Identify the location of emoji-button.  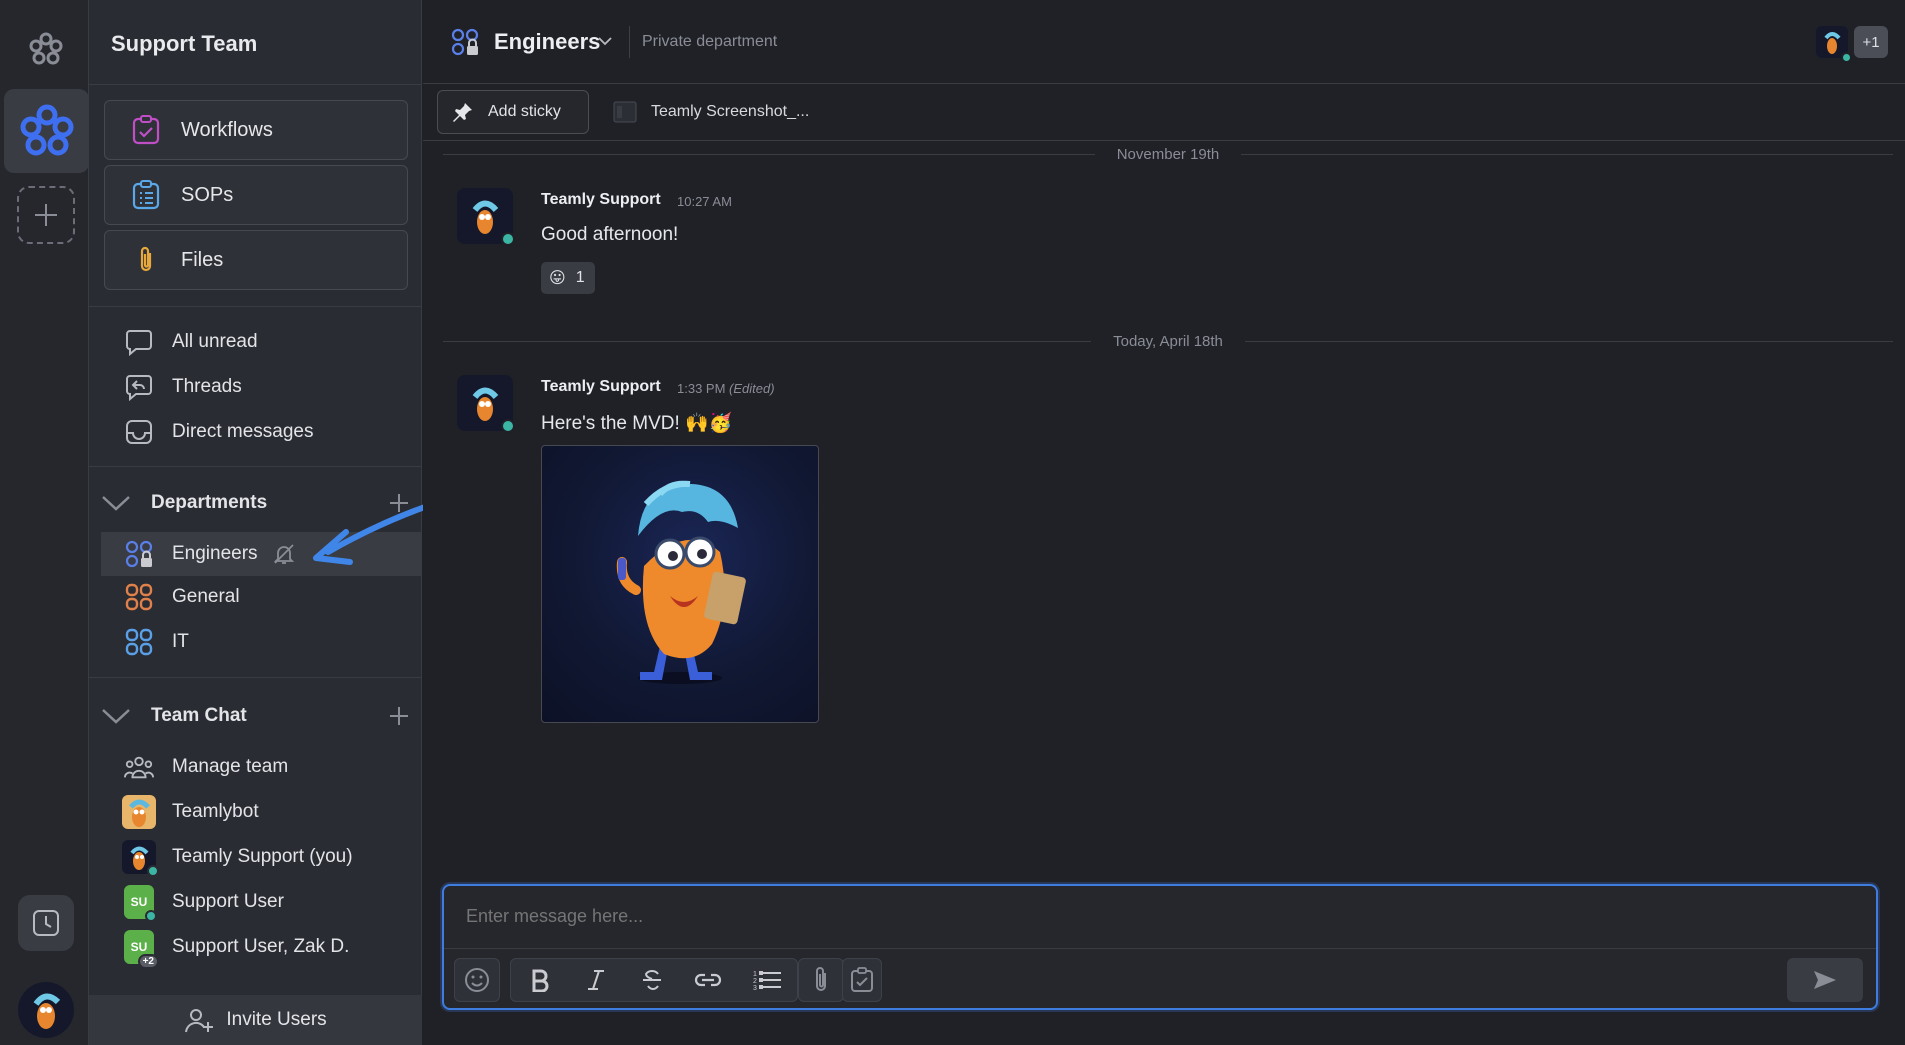
(477, 980).